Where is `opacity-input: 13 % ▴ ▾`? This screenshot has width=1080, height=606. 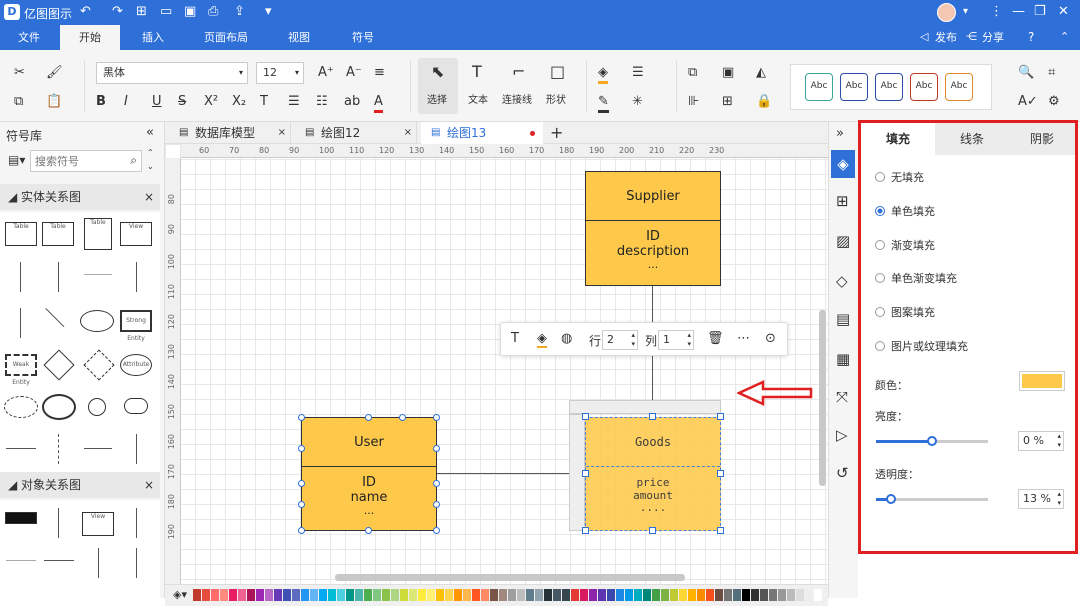 opacity-input: 13 % ▴ ▾ is located at coordinates (1041, 499).